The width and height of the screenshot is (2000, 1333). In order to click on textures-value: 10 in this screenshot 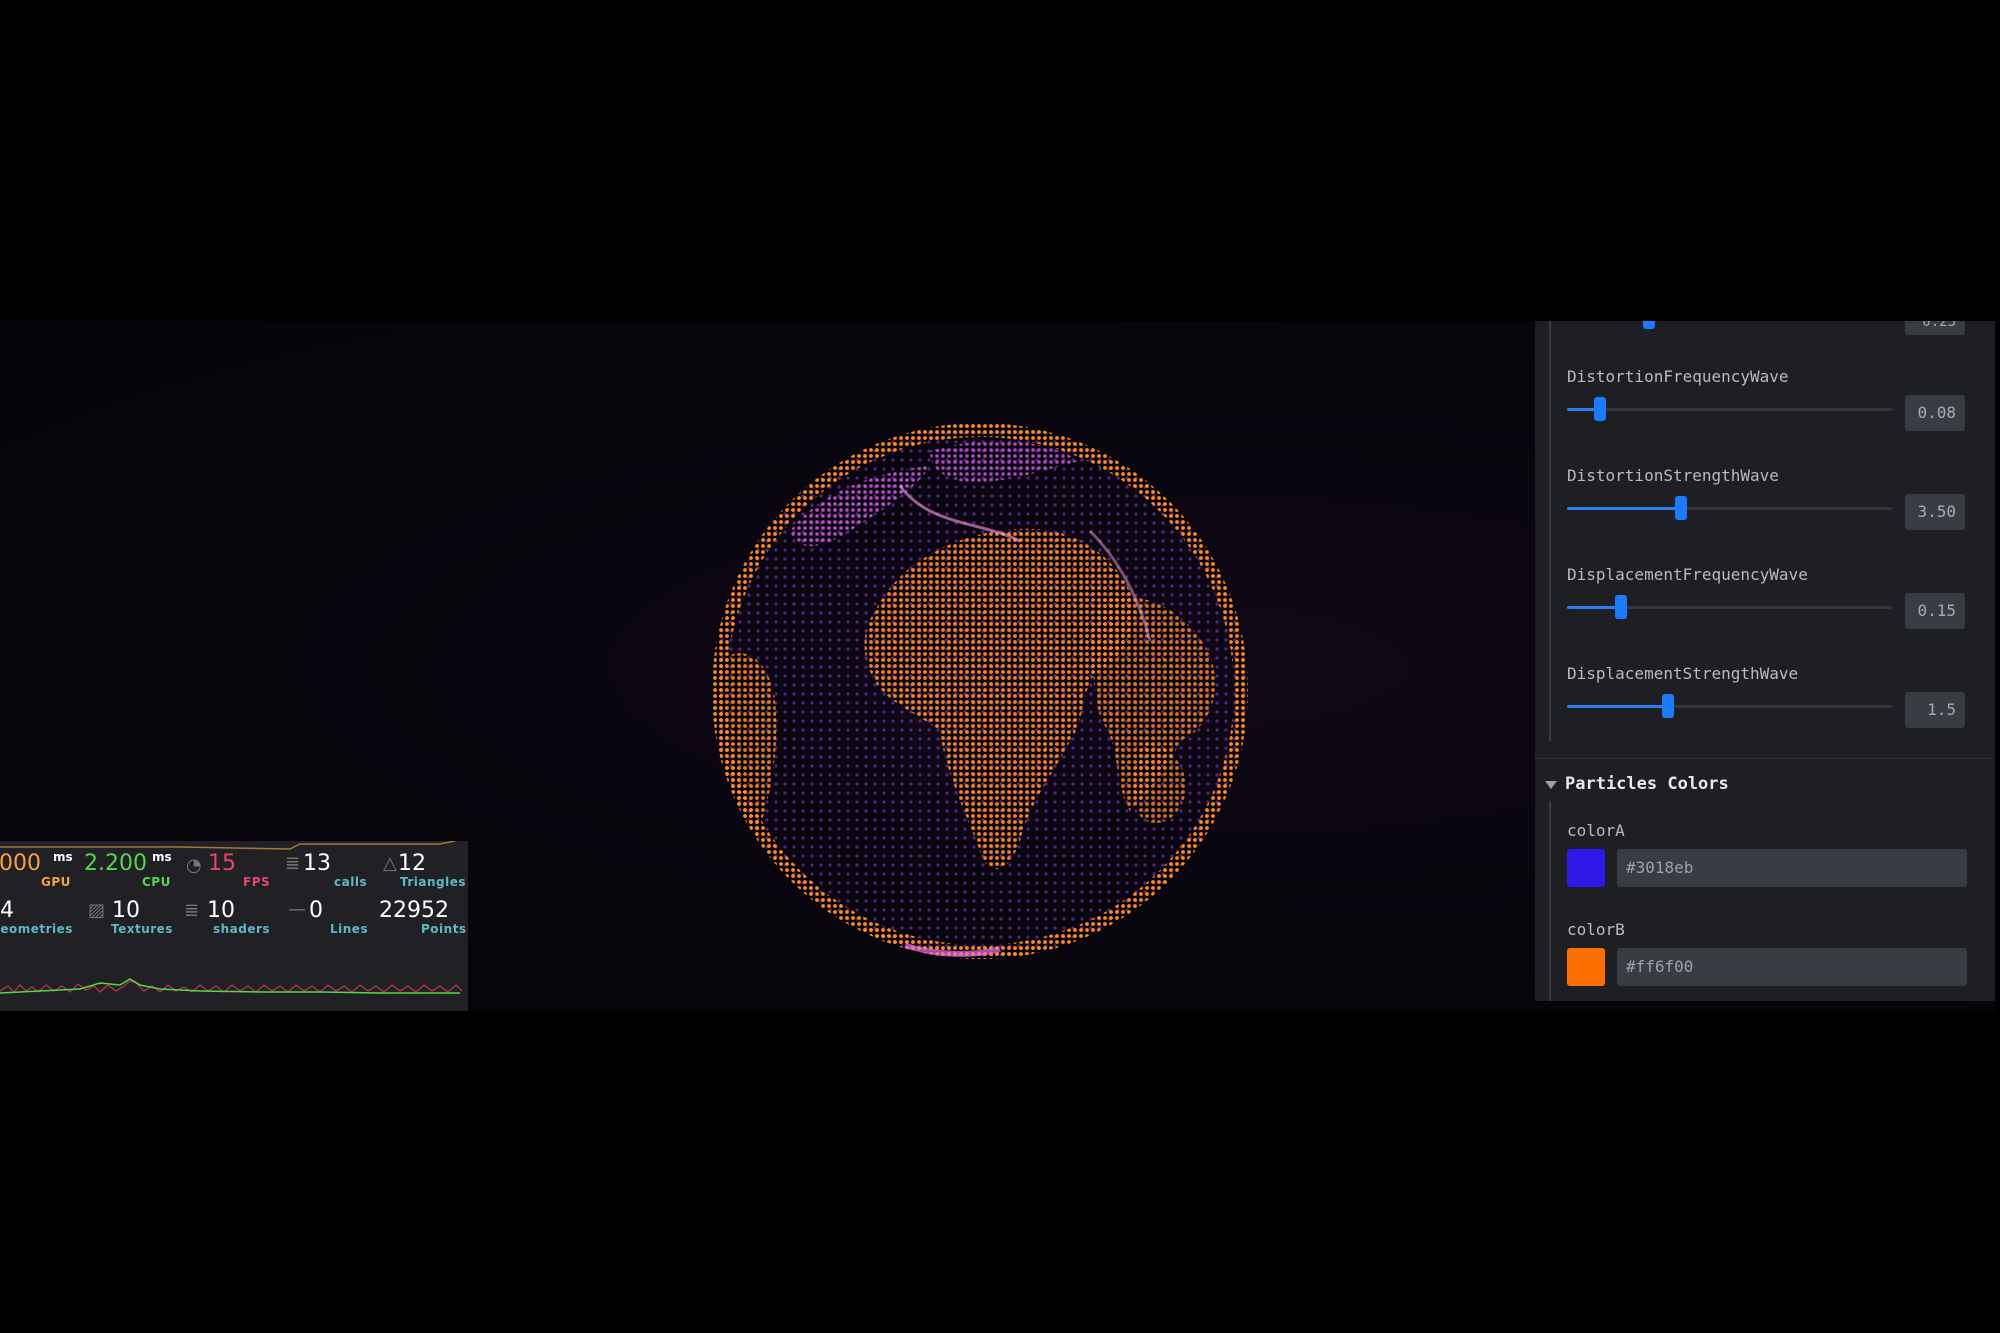, I will do `click(126, 910)`.